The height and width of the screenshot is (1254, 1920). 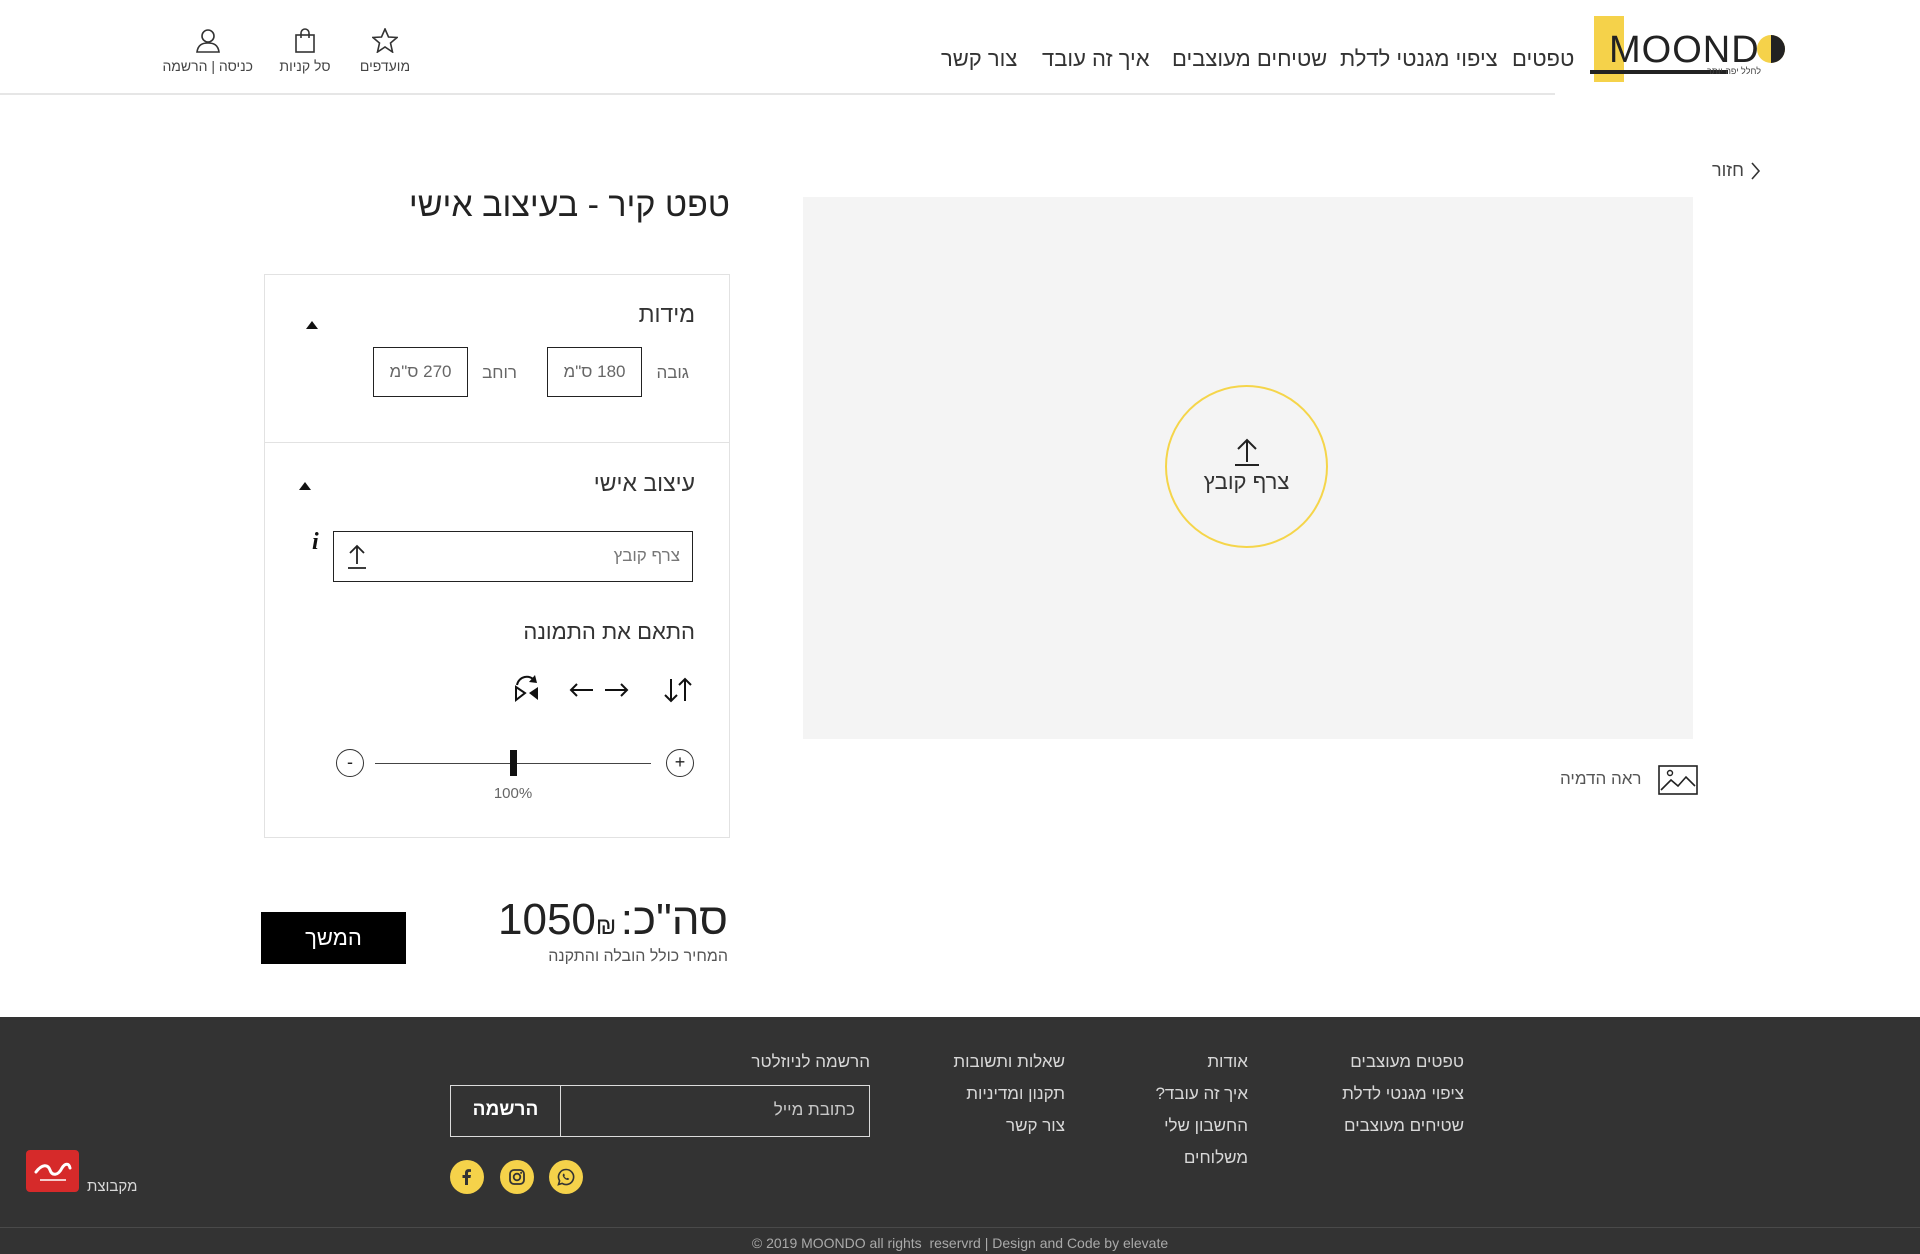 What do you see at coordinates (1543, 59) in the screenshot?
I see `nav-wallpapers: טפטים` at bounding box center [1543, 59].